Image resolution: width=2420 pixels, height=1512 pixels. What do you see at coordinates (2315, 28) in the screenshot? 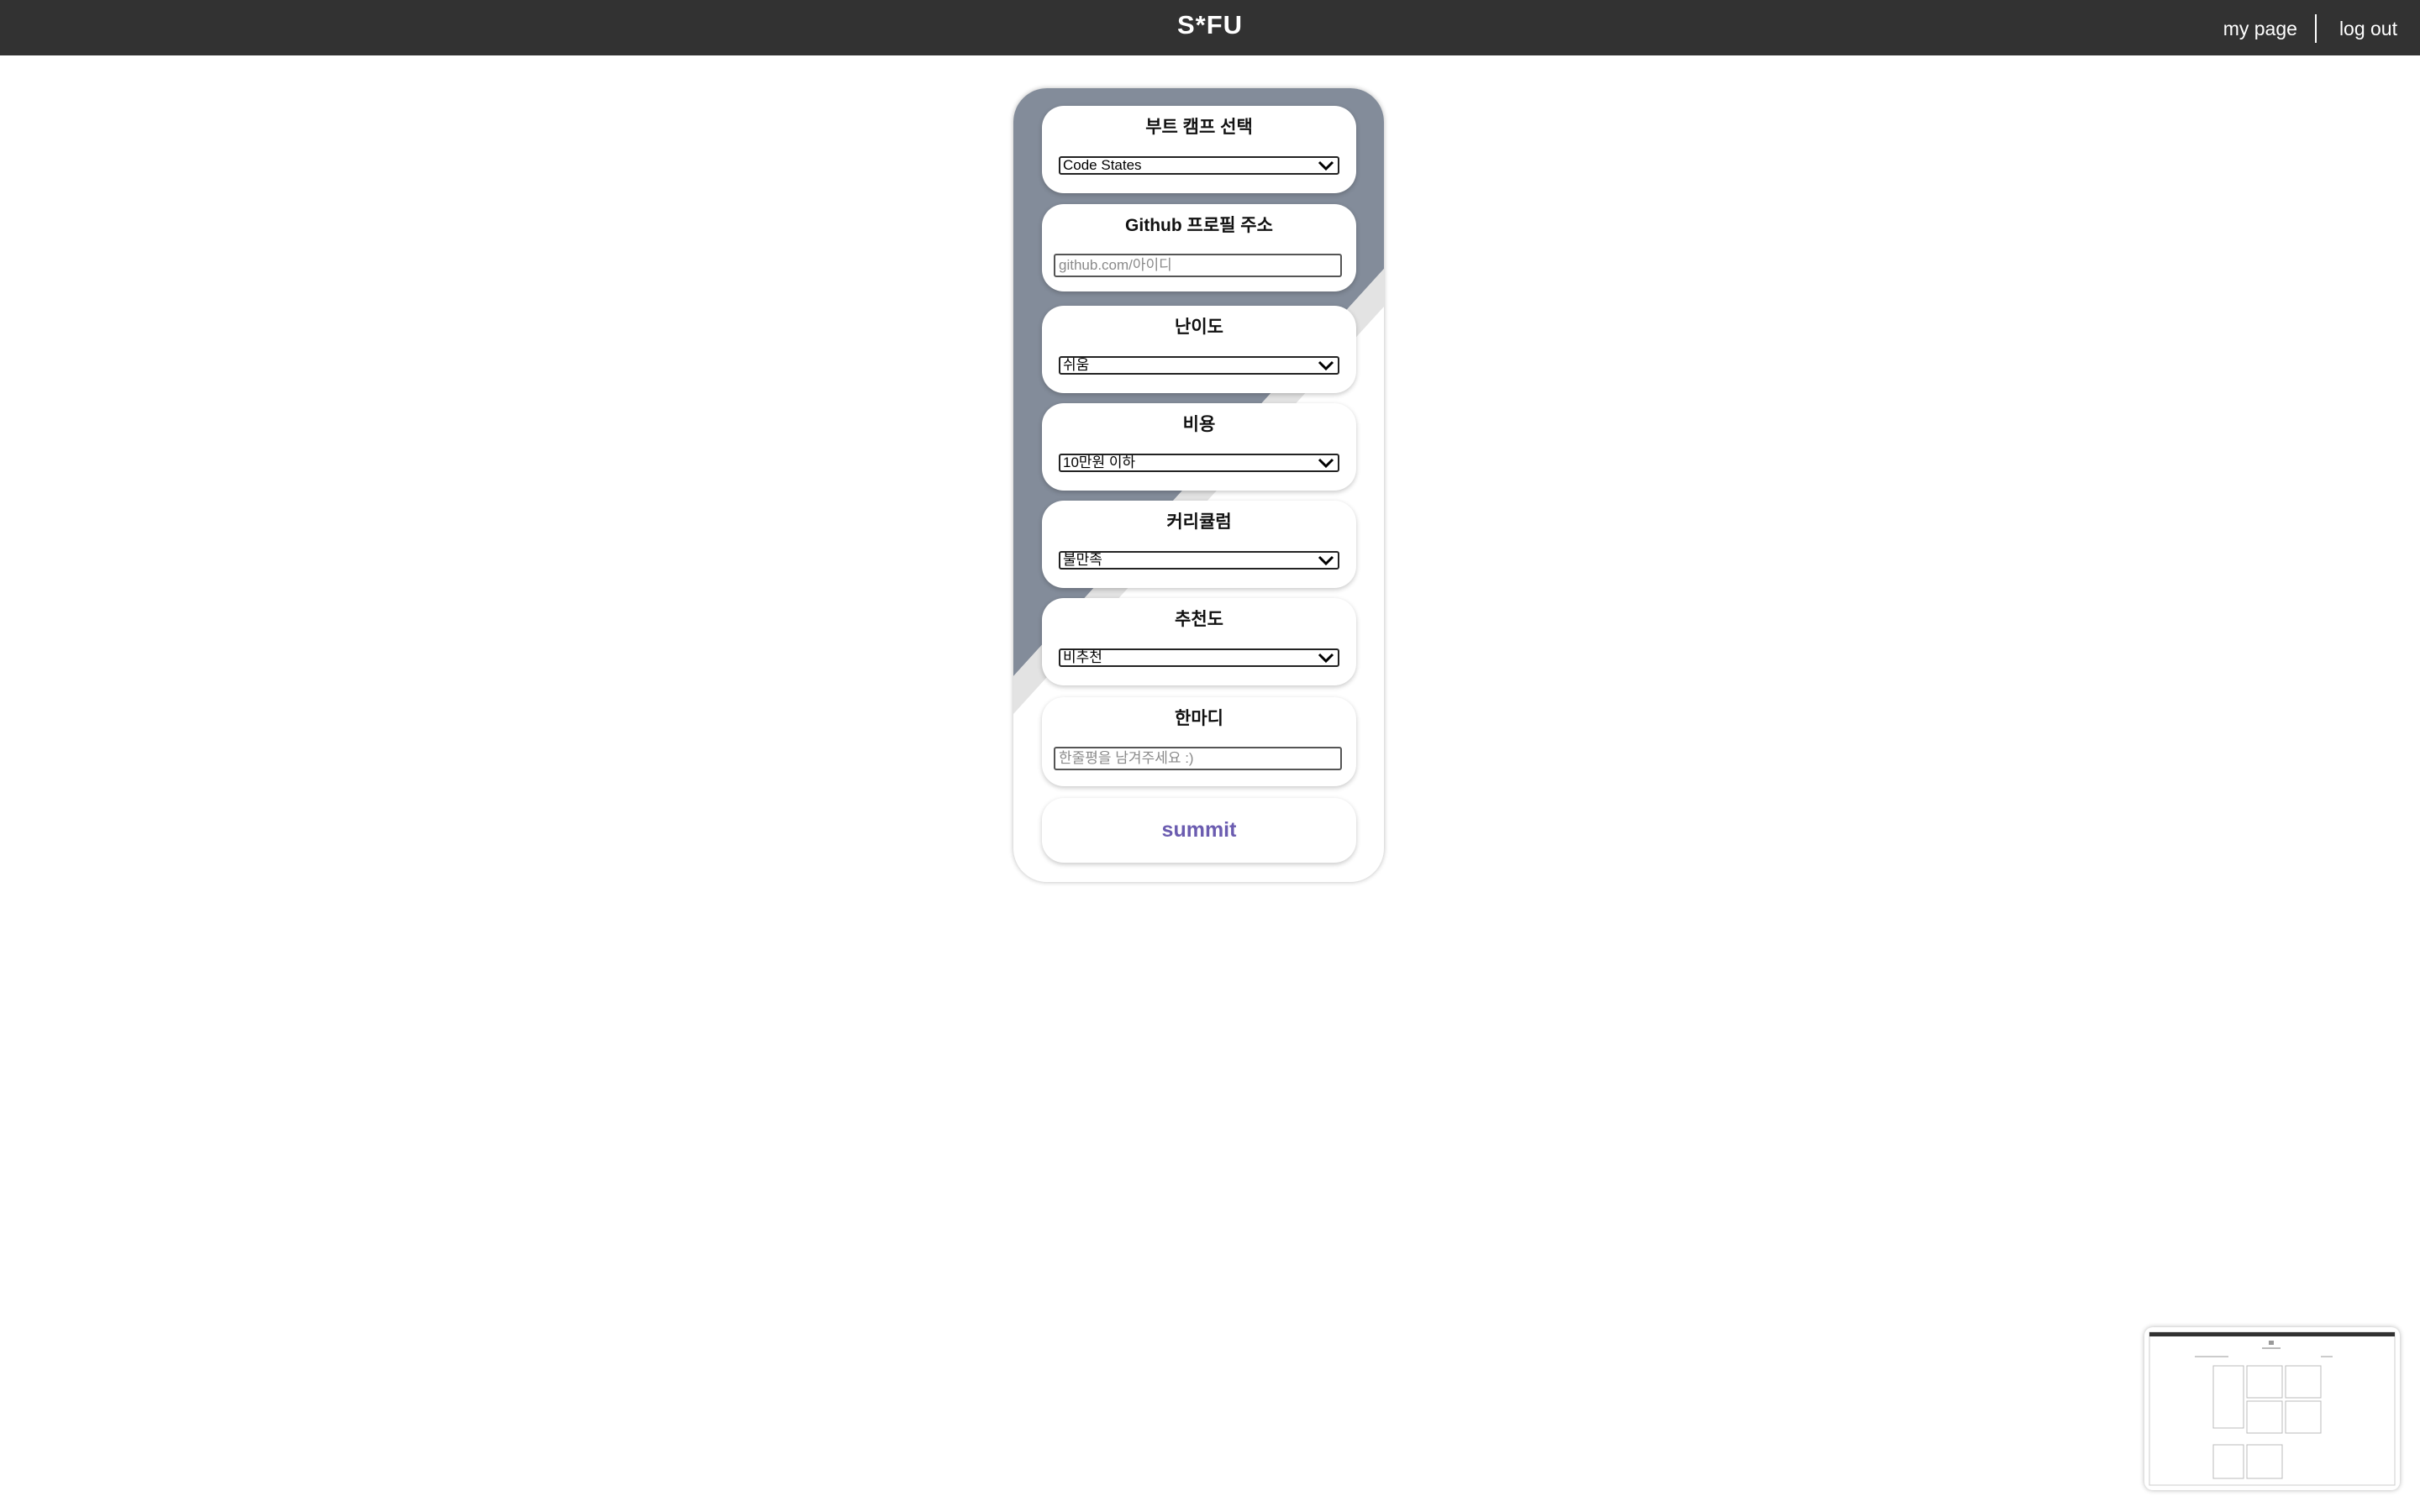
I see `nav-divider` at bounding box center [2315, 28].